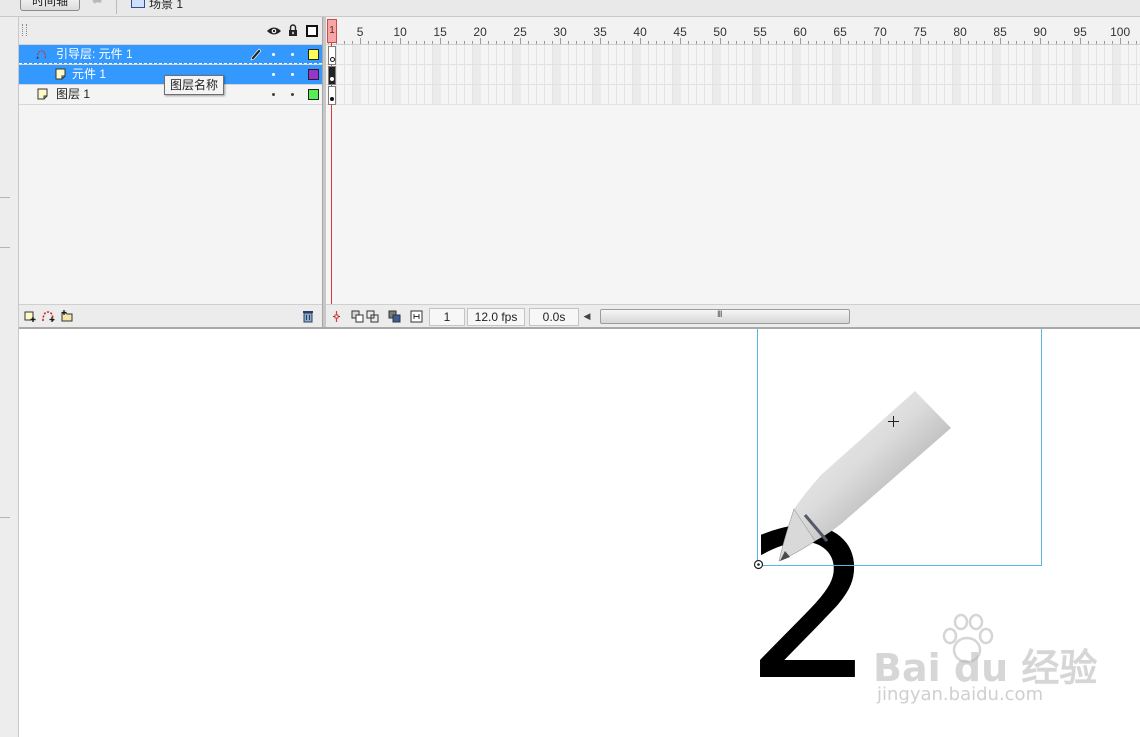  I want to click on symbol-bounding-box, so click(899, 447).